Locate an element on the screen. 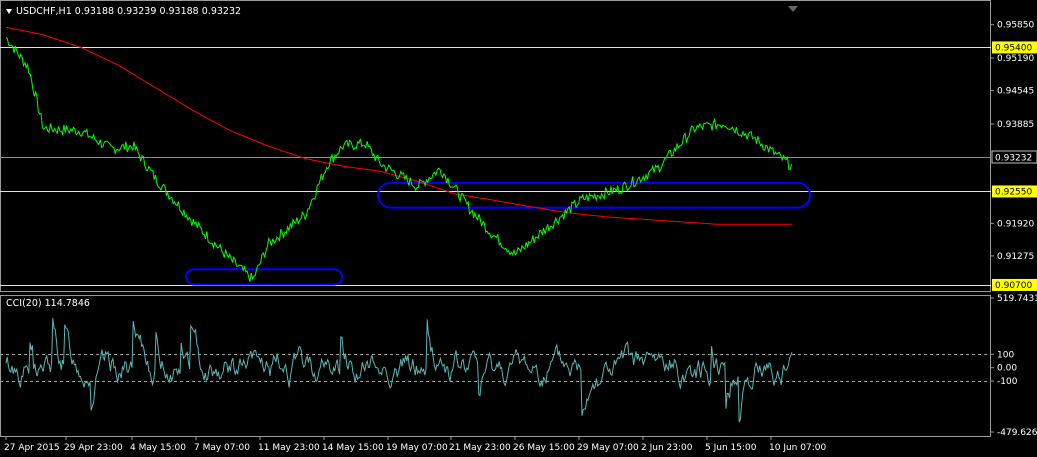 The image size is (1037, 457). time-tick-label-4: 11 May 23:00 is located at coordinates (289, 448).